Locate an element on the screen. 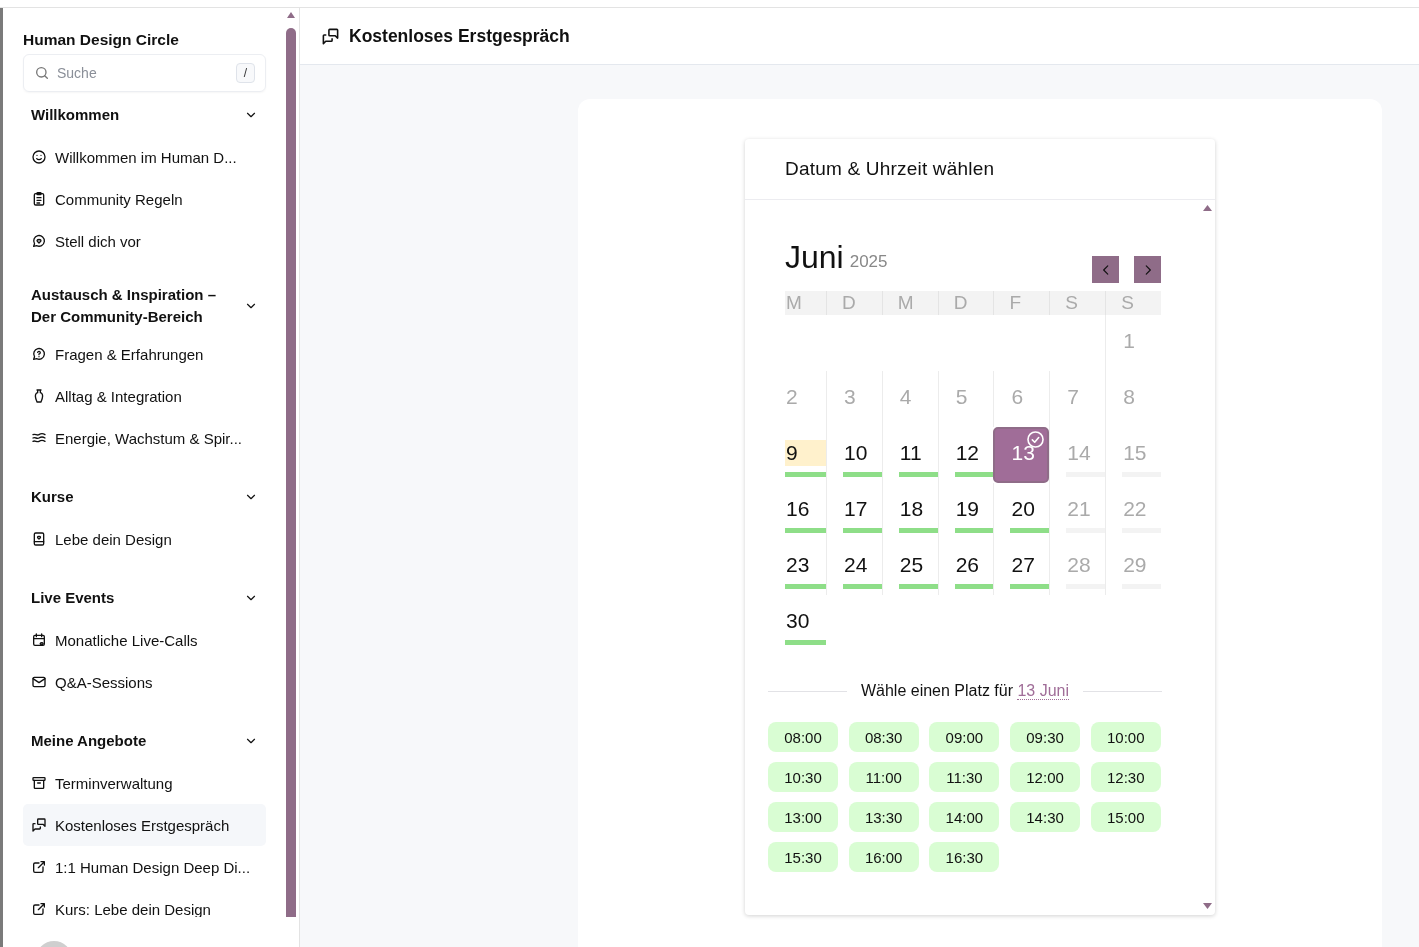 The width and height of the screenshot is (1419, 947). calendar-day: 27 is located at coordinates (1021, 567).